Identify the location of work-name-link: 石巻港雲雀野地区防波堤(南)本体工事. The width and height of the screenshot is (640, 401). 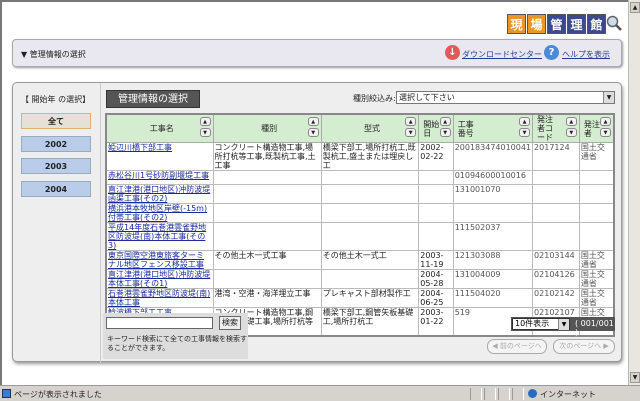
(159, 298).